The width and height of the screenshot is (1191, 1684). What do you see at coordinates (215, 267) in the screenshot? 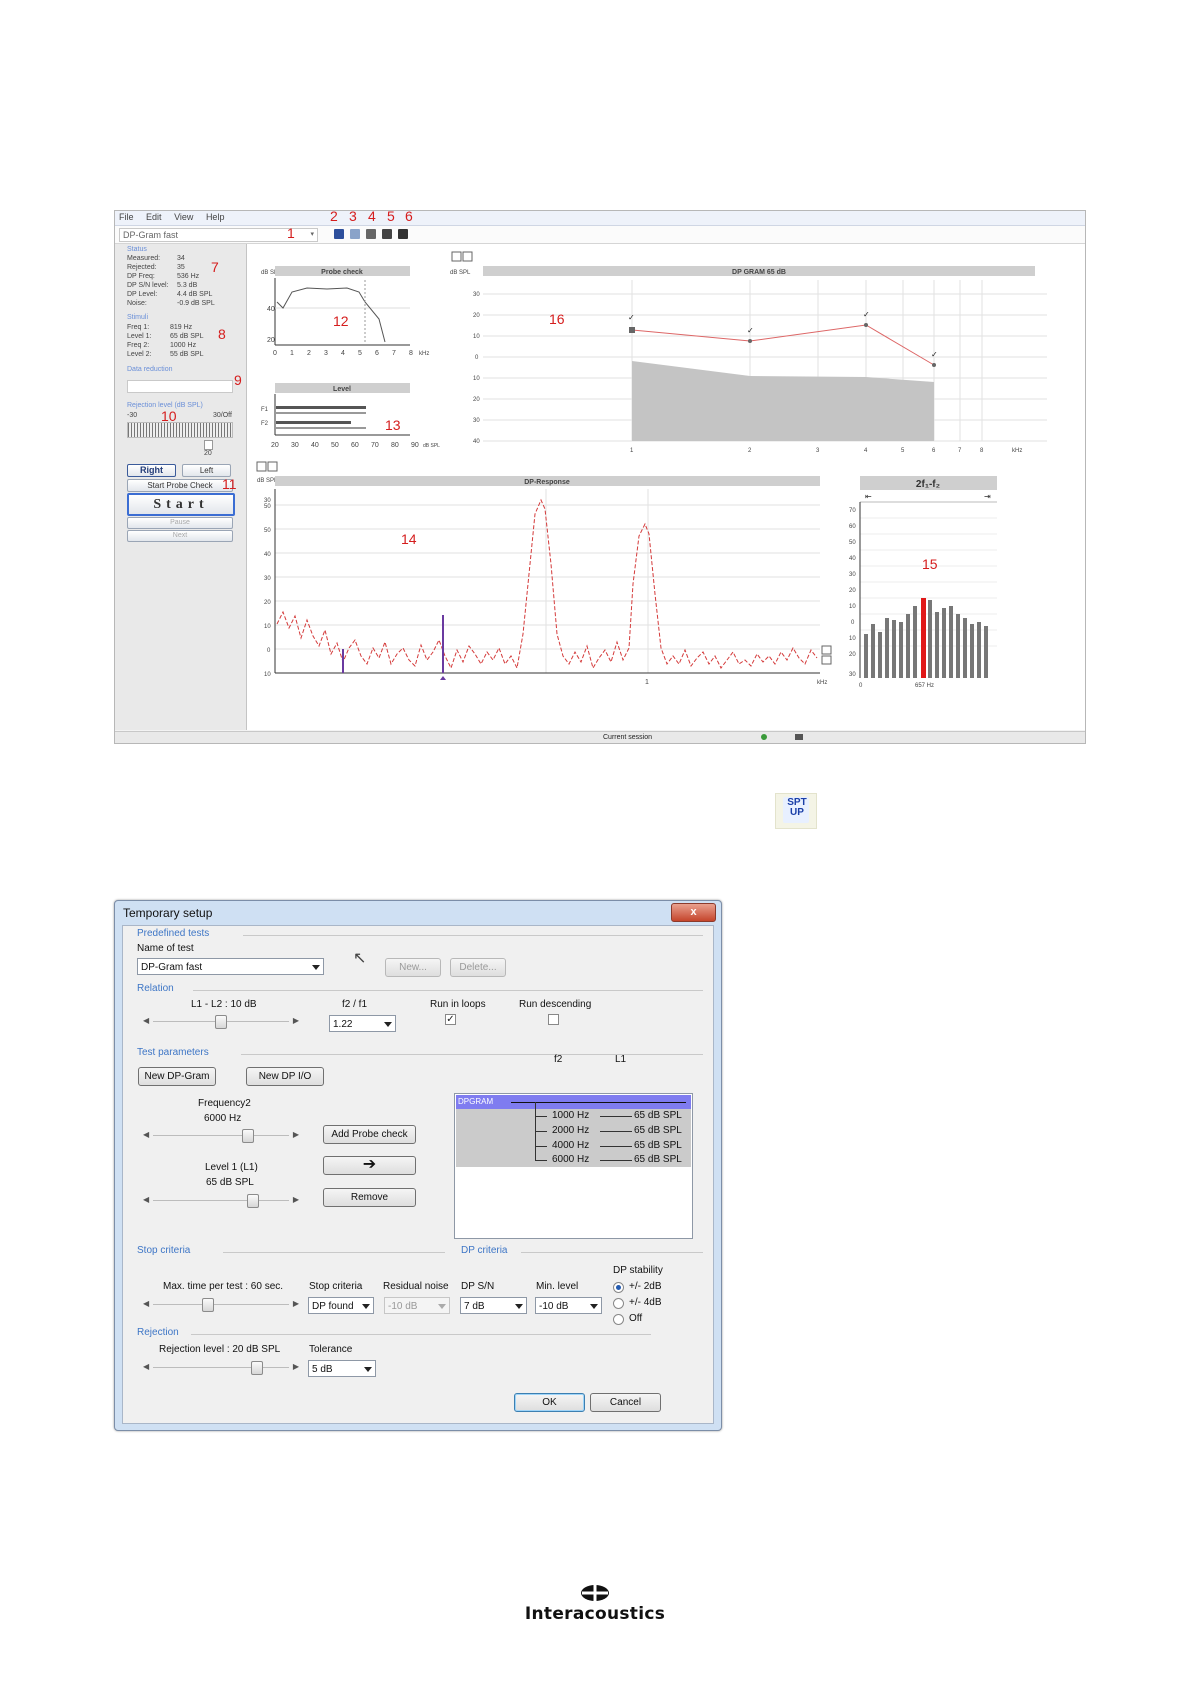
I see `callout-7: 7` at bounding box center [215, 267].